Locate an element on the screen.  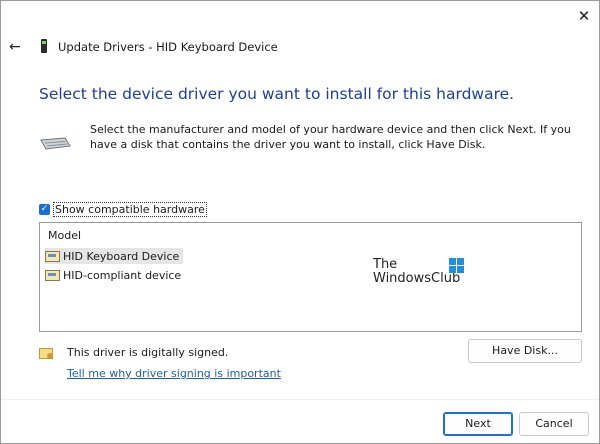
back-arrow-icon: ← is located at coordinates (15, 47).